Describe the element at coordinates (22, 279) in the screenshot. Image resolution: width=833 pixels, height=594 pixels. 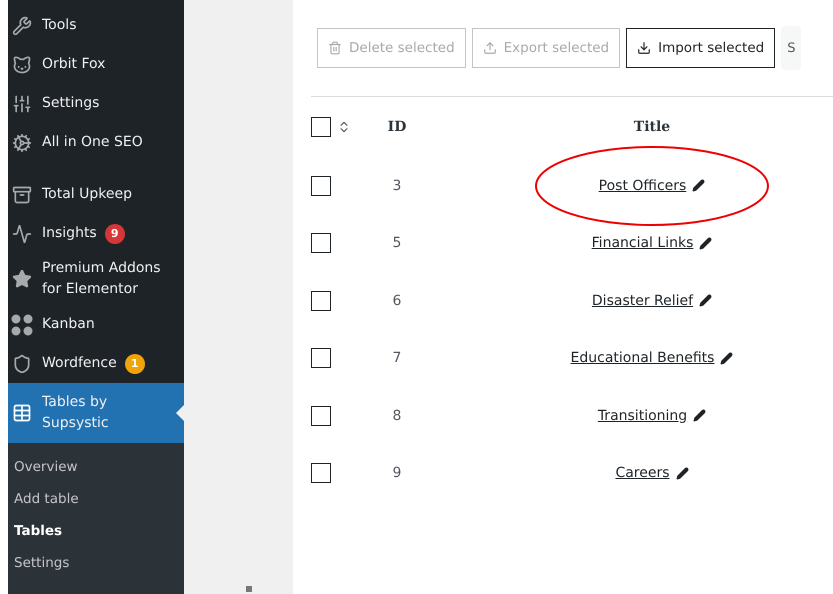
I see `star-icon` at that location.